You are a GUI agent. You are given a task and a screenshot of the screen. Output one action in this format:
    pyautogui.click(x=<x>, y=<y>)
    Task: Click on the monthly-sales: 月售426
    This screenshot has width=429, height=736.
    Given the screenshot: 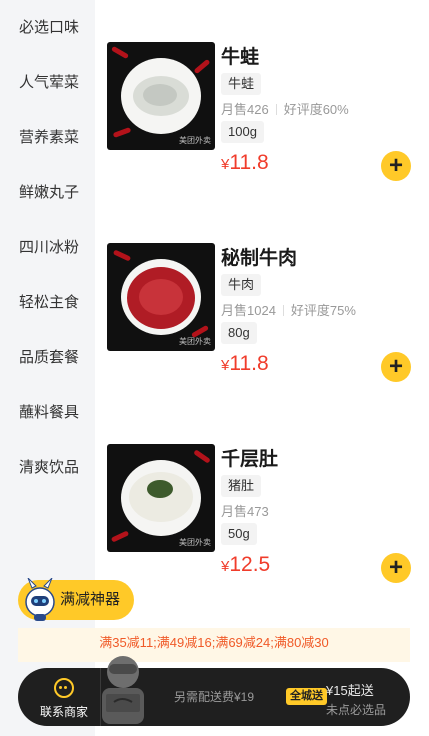 What is the action you would take?
    pyautogui.click(x=245, y=109)
    